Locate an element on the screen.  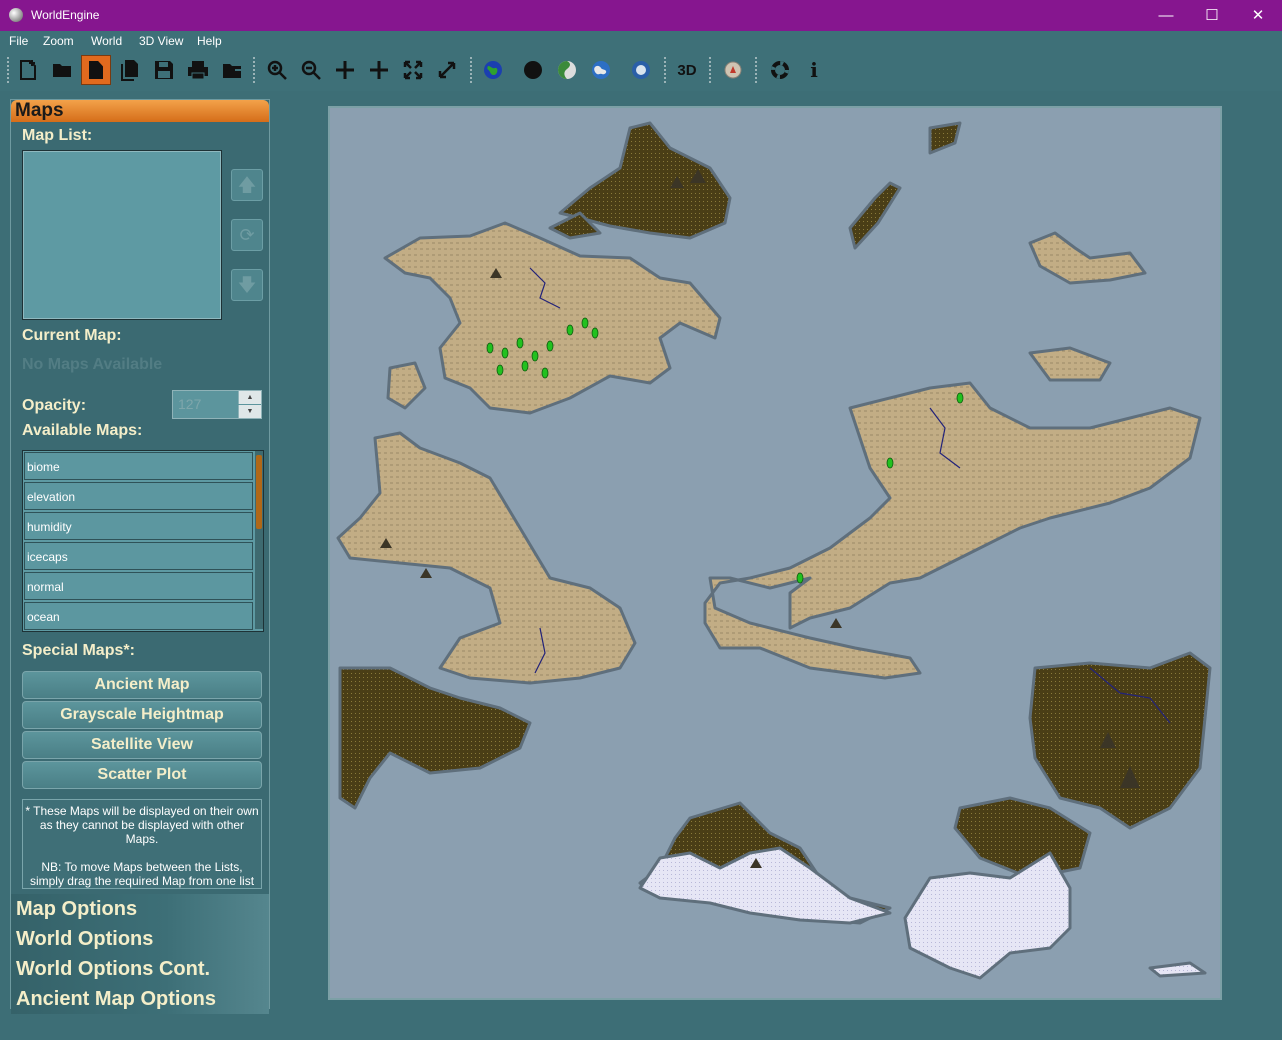
section-world-options-cont: World Options Cont. is located at coordinates (140, 969).